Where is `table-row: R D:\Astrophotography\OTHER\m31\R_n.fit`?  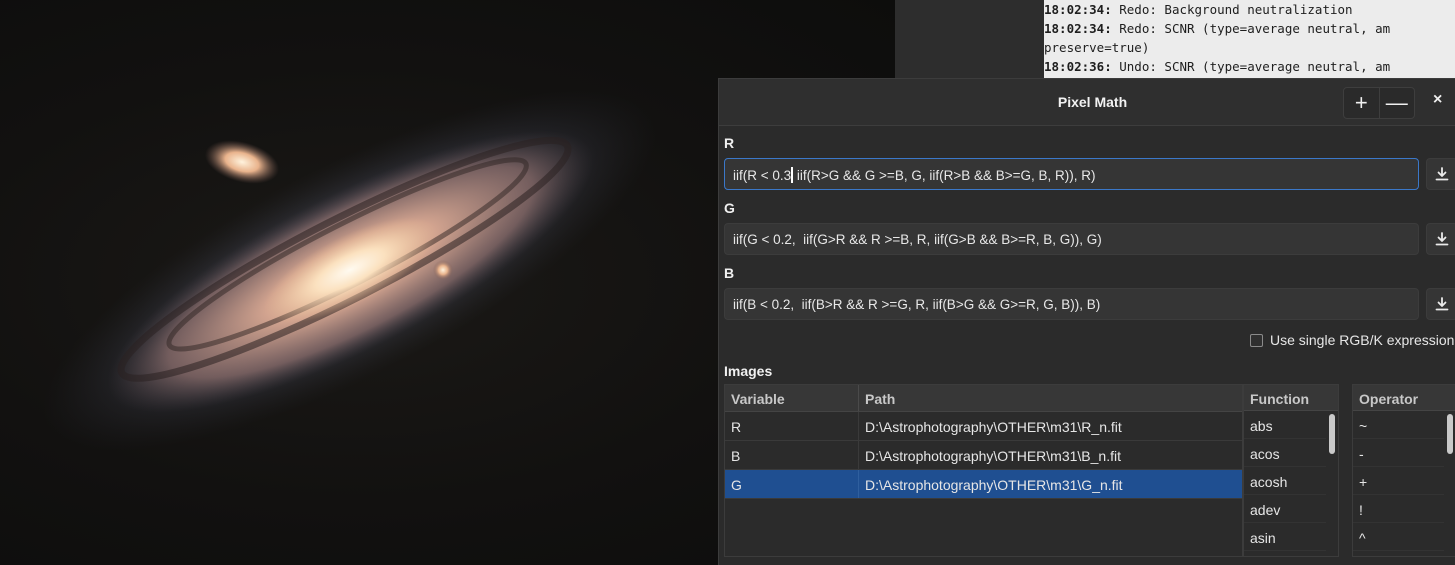
table-row: R D:\Astrophotography\OTHER\m31\R_n.fit is located at coordinates (983, 426).